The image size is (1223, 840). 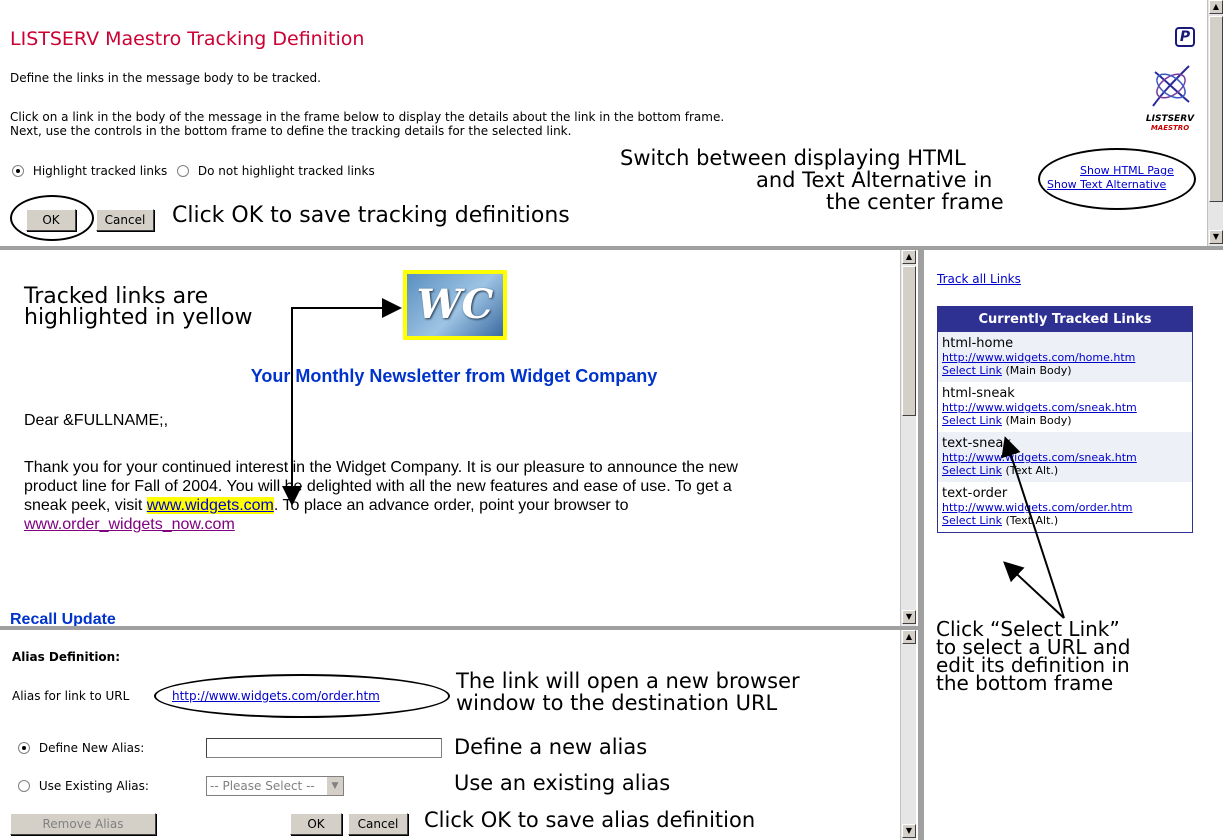 What do you see at coordinates (1185, 37) in the screenshot?
I see `help-icon: P` at bounding box center [1185, 37].